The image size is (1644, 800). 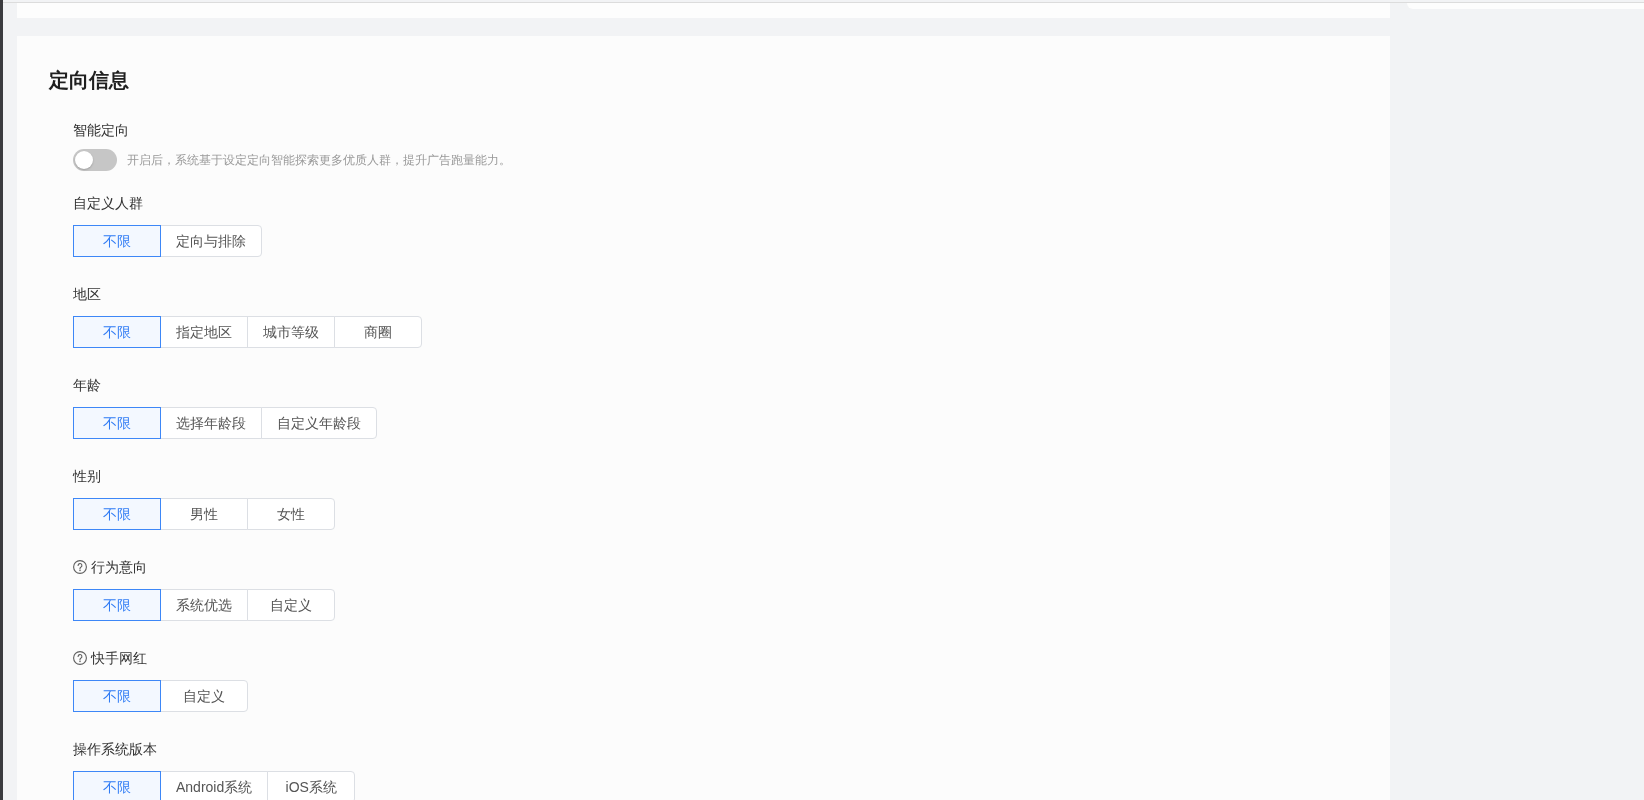 What do you see at coordinates (378, 332) in the screenshot?
I see `segment-button: 商圈` at bounding box center [378, 332].